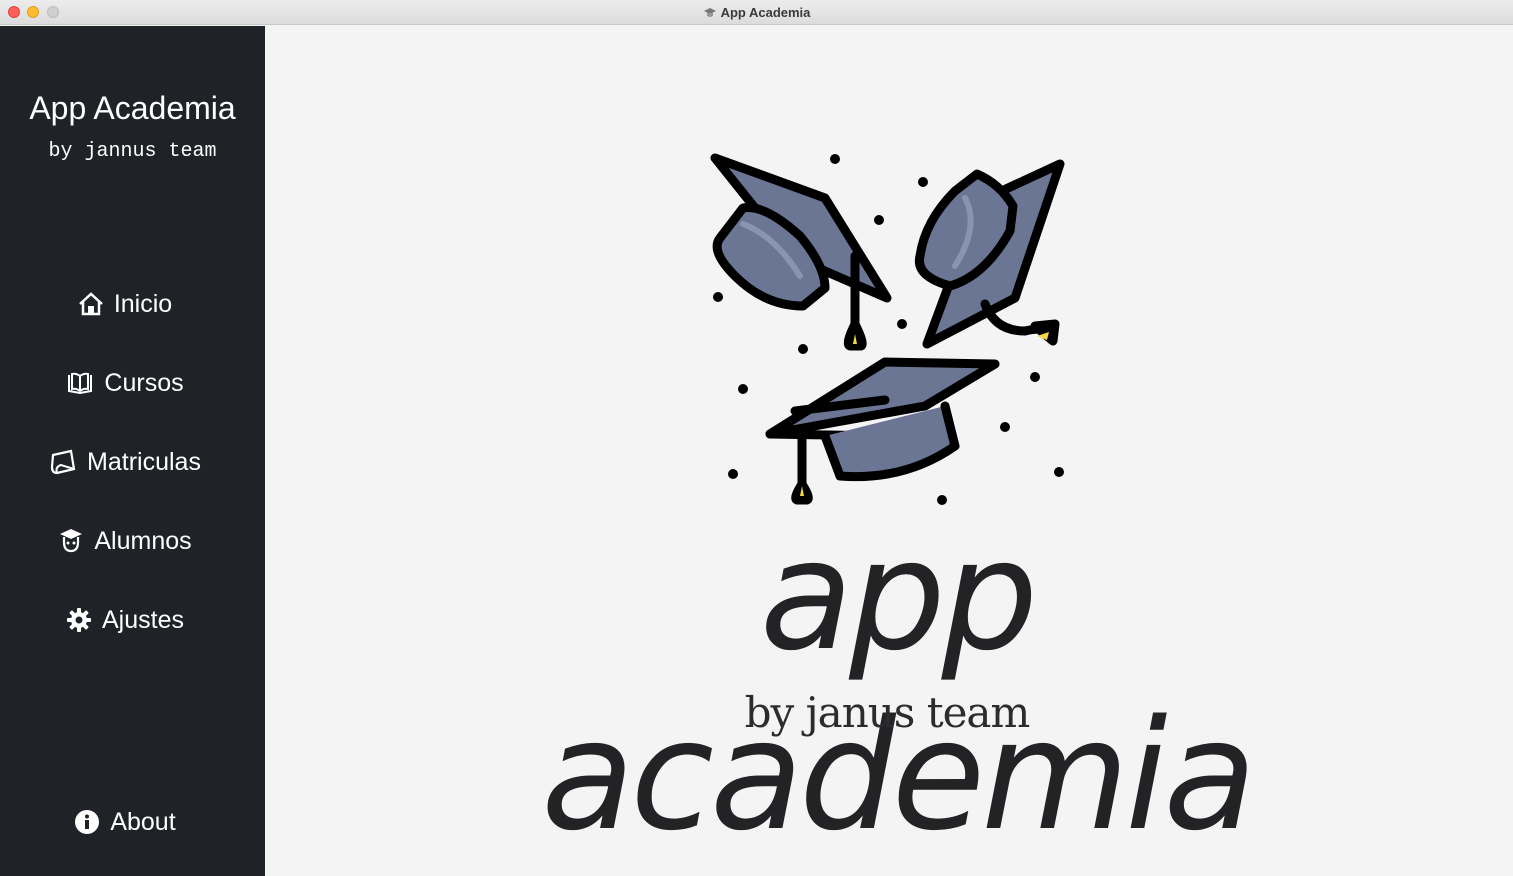 Image resolution: width=1513 pixels, height=876 pixels. Describe the element at coordinates (887, 329) in the screenshot. I see `graduation-caps-illustration` at that location.